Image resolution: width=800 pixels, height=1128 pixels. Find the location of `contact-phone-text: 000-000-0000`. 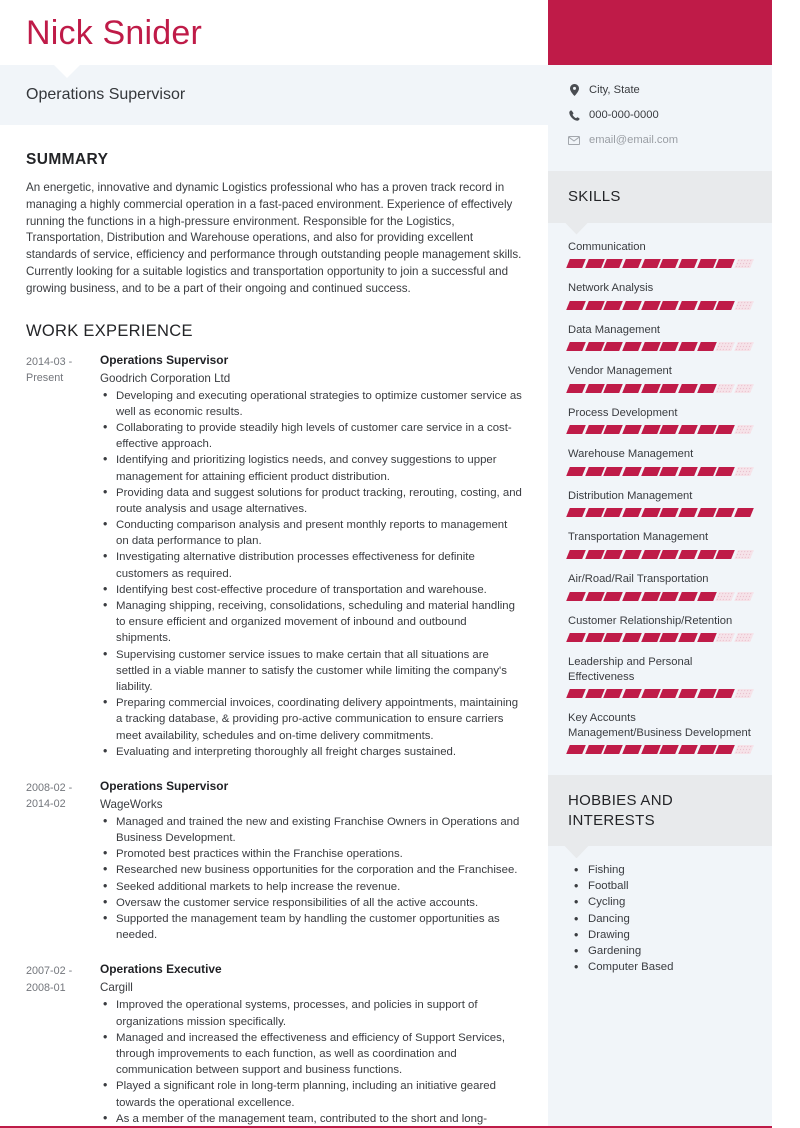

contact-phone-text: 000-000-0000 is located at coordinates (624, 115).